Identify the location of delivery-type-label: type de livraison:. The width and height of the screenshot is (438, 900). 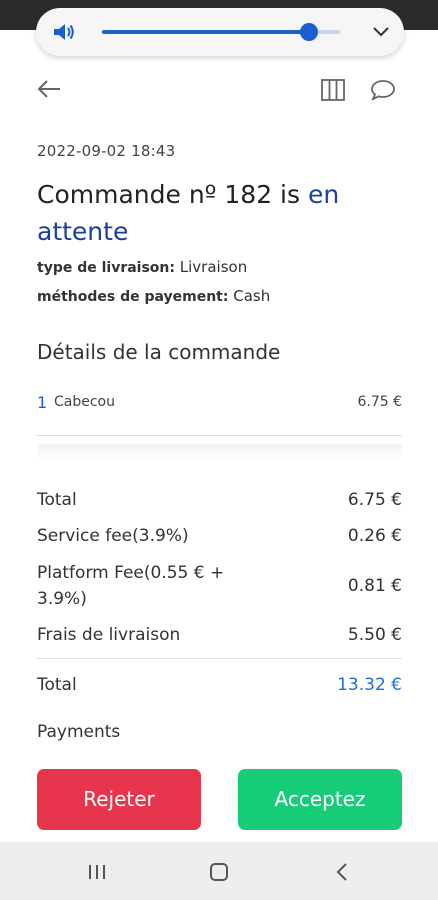
(106, 268).